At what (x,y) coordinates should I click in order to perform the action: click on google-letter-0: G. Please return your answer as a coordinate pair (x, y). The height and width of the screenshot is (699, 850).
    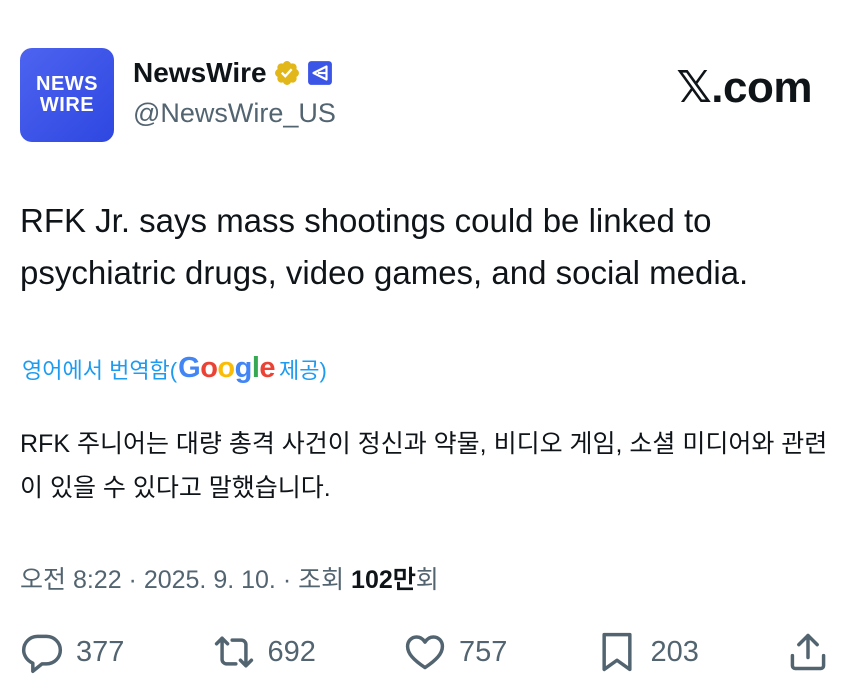
    Looking at the image, I should click on (189, 368).